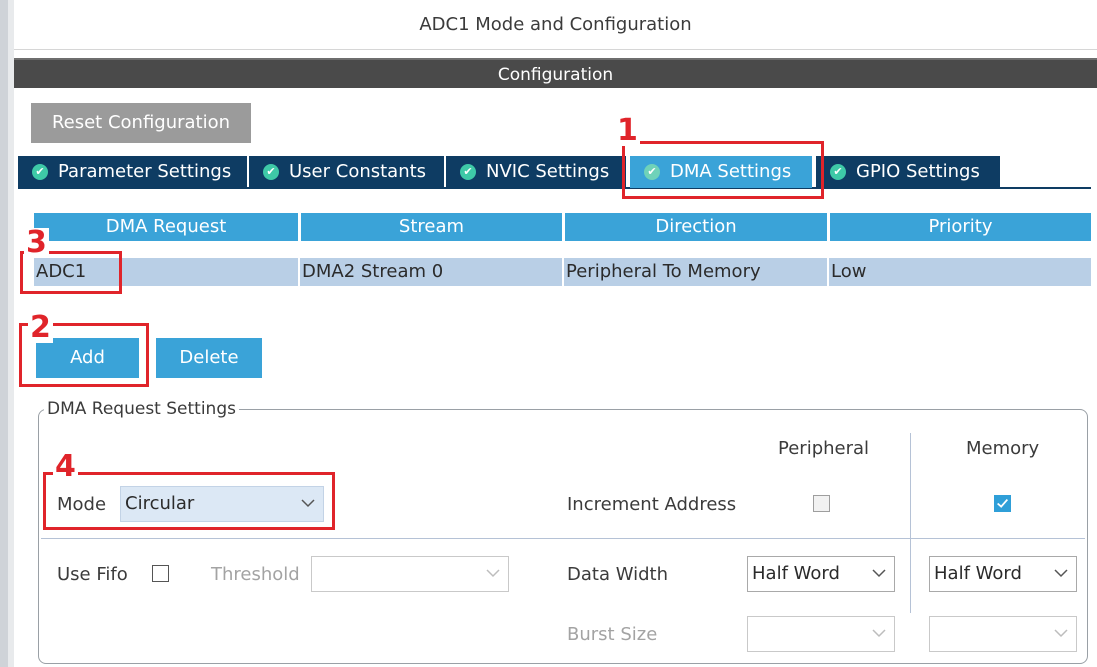 This screenshot has height=667, width=1097. I want to click on data-width-peripheral-select: Half Word, so click(821, 574).